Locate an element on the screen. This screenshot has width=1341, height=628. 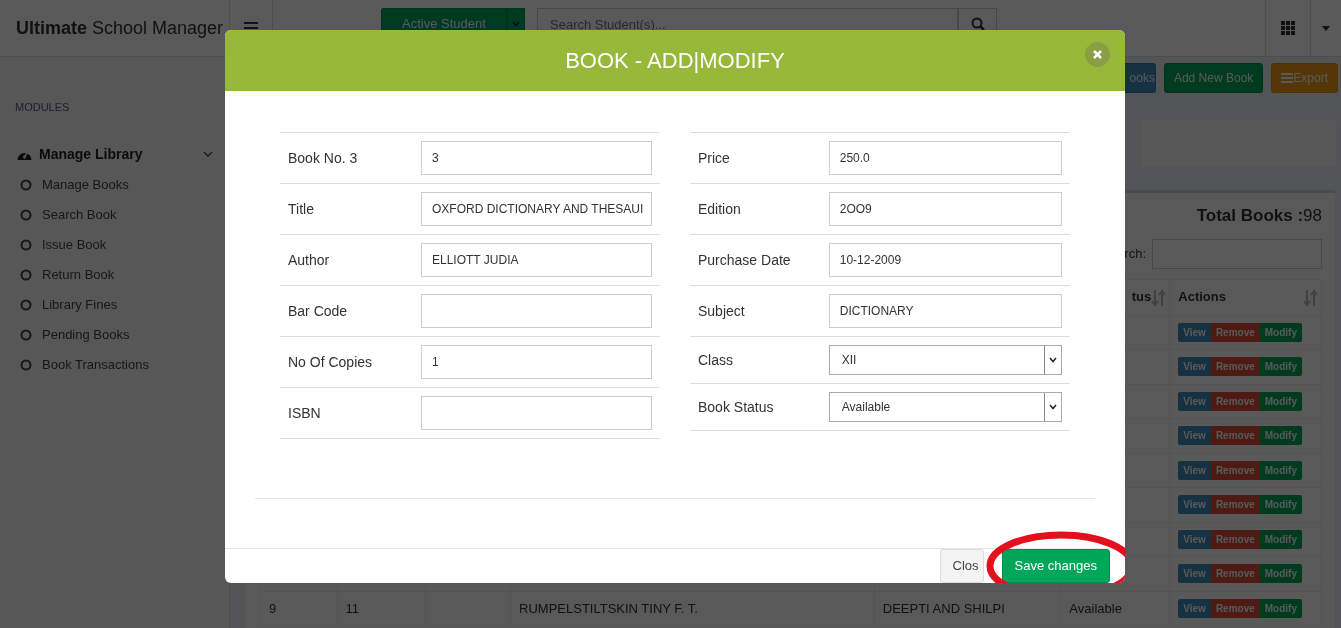
field-label: Bar Code is located at coordinates (318, 311).